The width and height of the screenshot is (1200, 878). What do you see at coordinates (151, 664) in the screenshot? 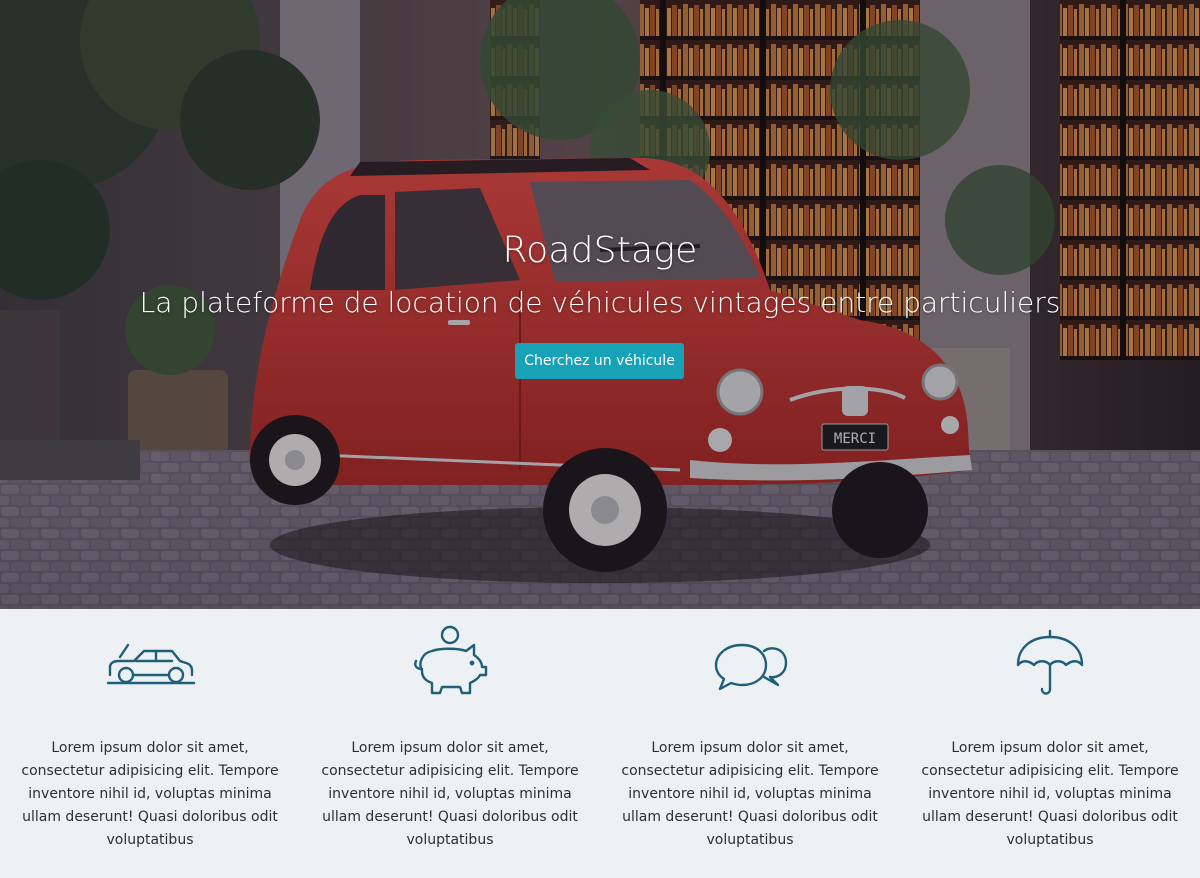
I see `car-icon` at bounding box center [151, 664].